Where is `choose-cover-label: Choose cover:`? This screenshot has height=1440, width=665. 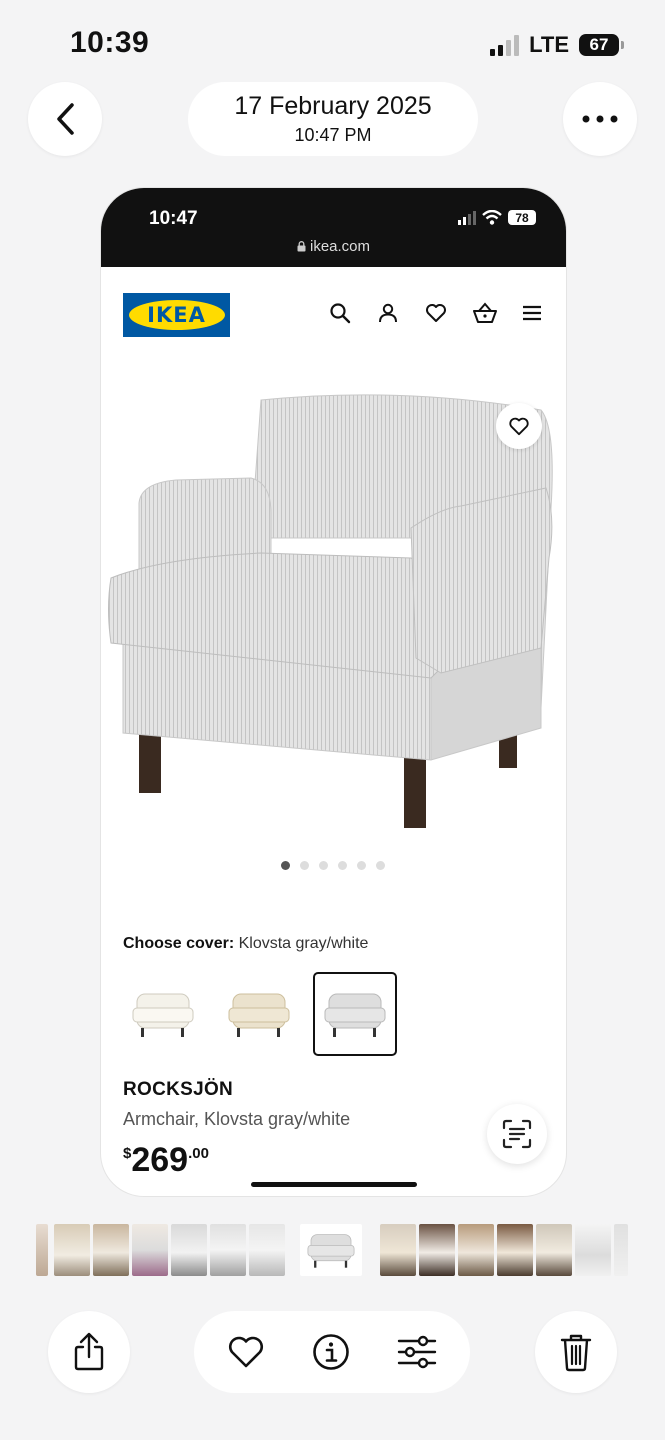 choose-cover-label: Choose cover: is located at coordinates (179, 943).